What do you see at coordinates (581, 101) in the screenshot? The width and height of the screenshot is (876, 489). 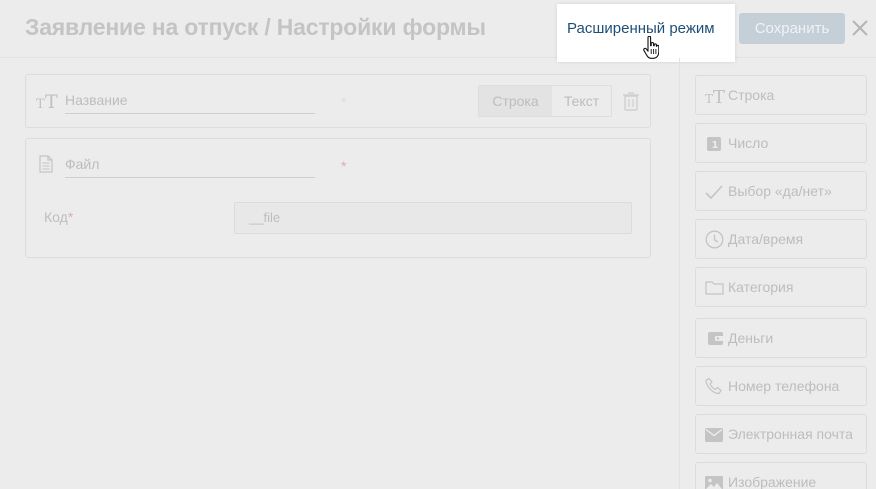 I see `type-option-text: Текст` at bounding box center [581, 101].